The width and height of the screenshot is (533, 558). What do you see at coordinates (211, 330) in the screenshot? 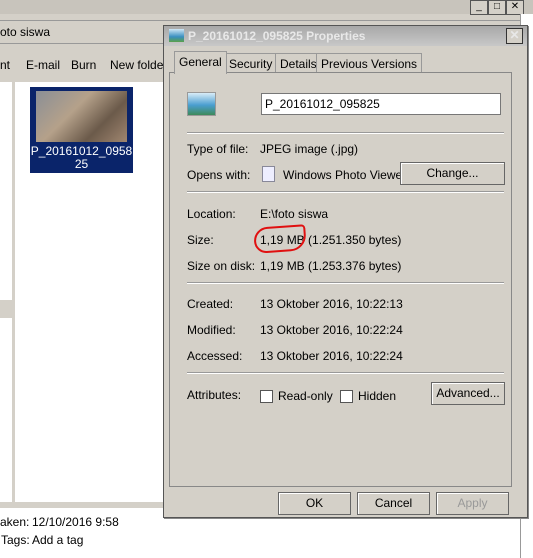
I see `modified-label: Modified:` at bounding box center [211, 330].